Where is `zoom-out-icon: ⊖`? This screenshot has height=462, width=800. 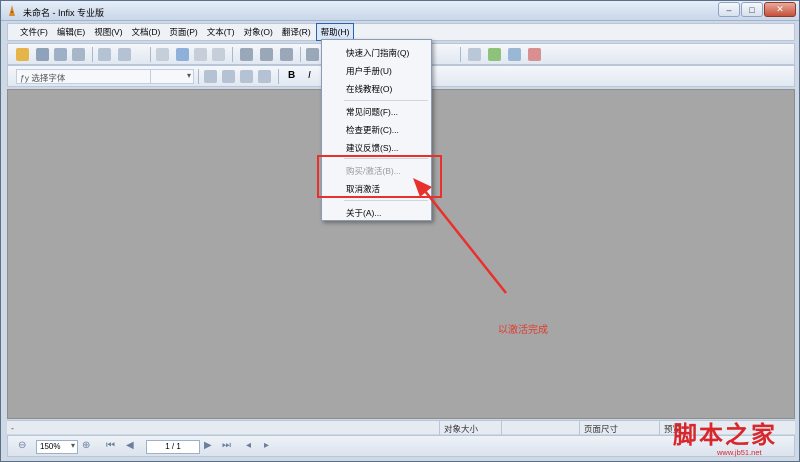
zoom-out-icon: ⊖ is located at coordinates (22, 445).